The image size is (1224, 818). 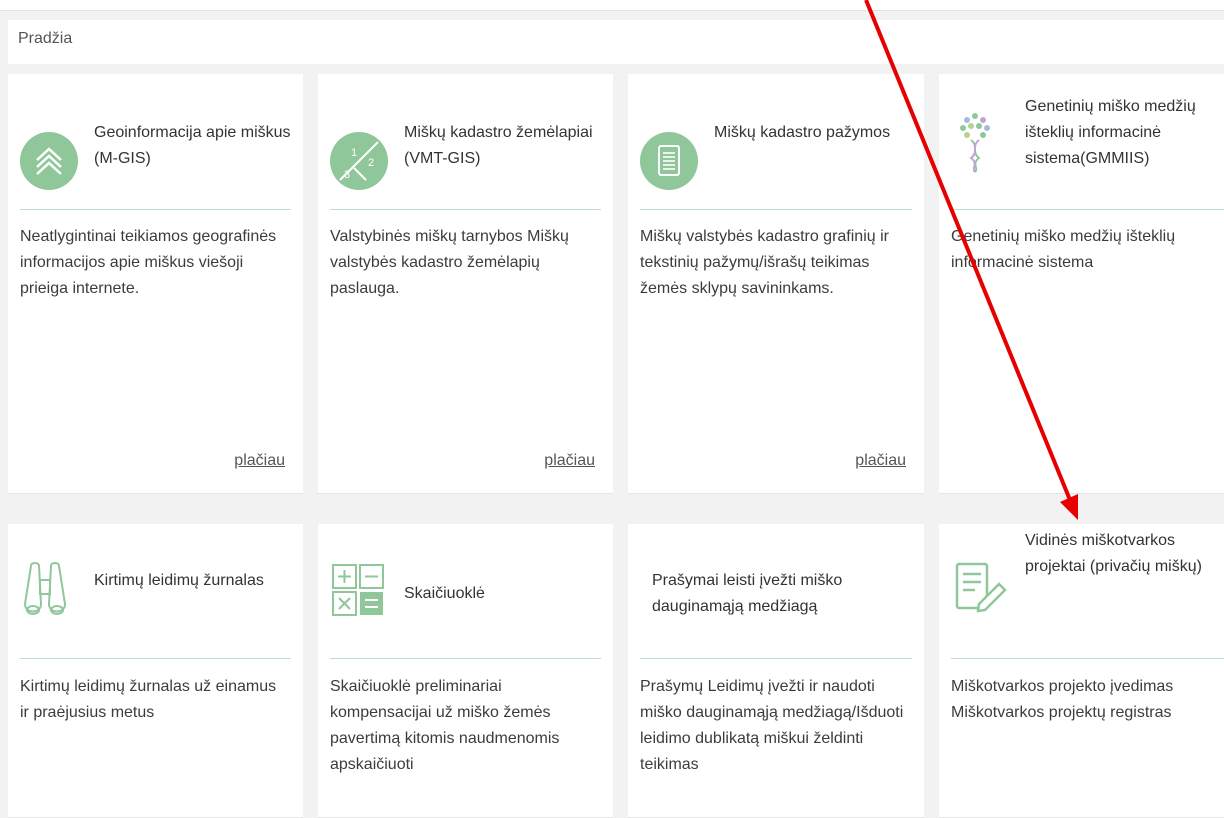 I want to click on miskotvarkos-projektu-registras-link: Miškotvarkos projektų registras, so click(x=1080, y=713).